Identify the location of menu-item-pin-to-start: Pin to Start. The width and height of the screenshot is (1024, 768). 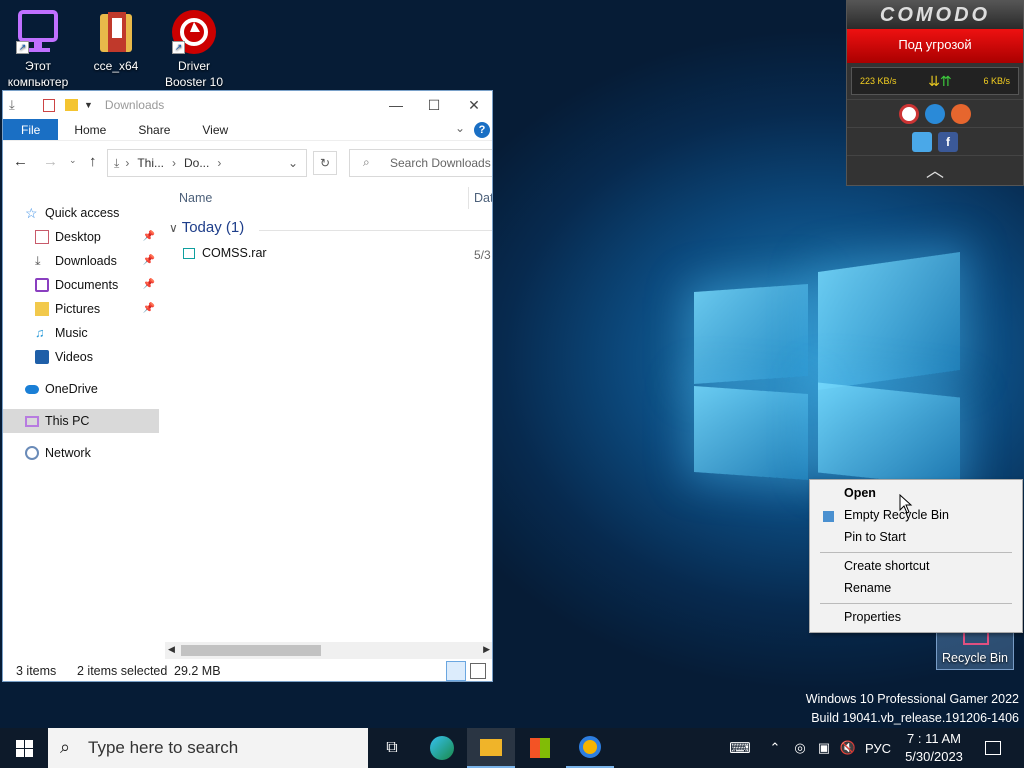
(875, 537).